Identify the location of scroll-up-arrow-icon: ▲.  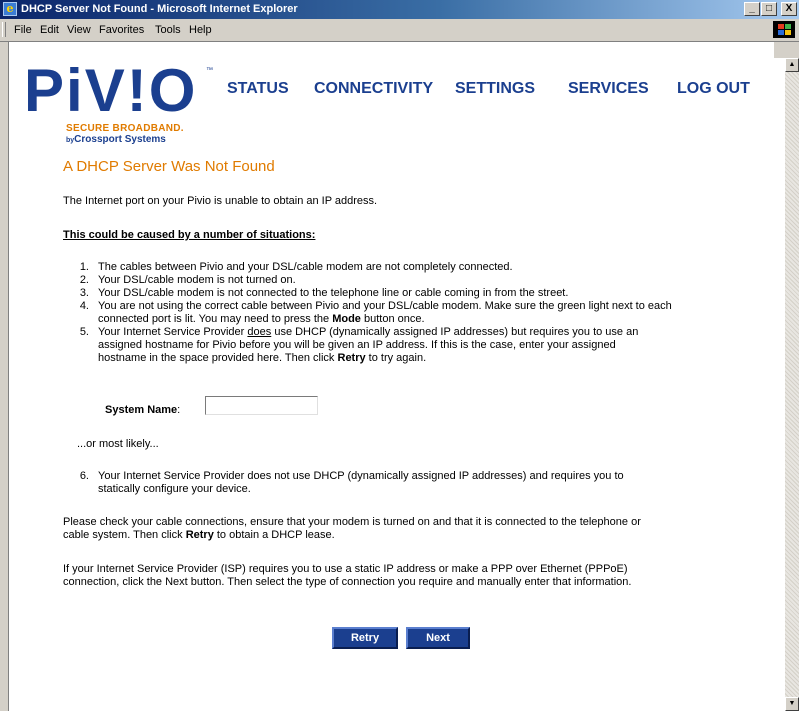
(792, 65).